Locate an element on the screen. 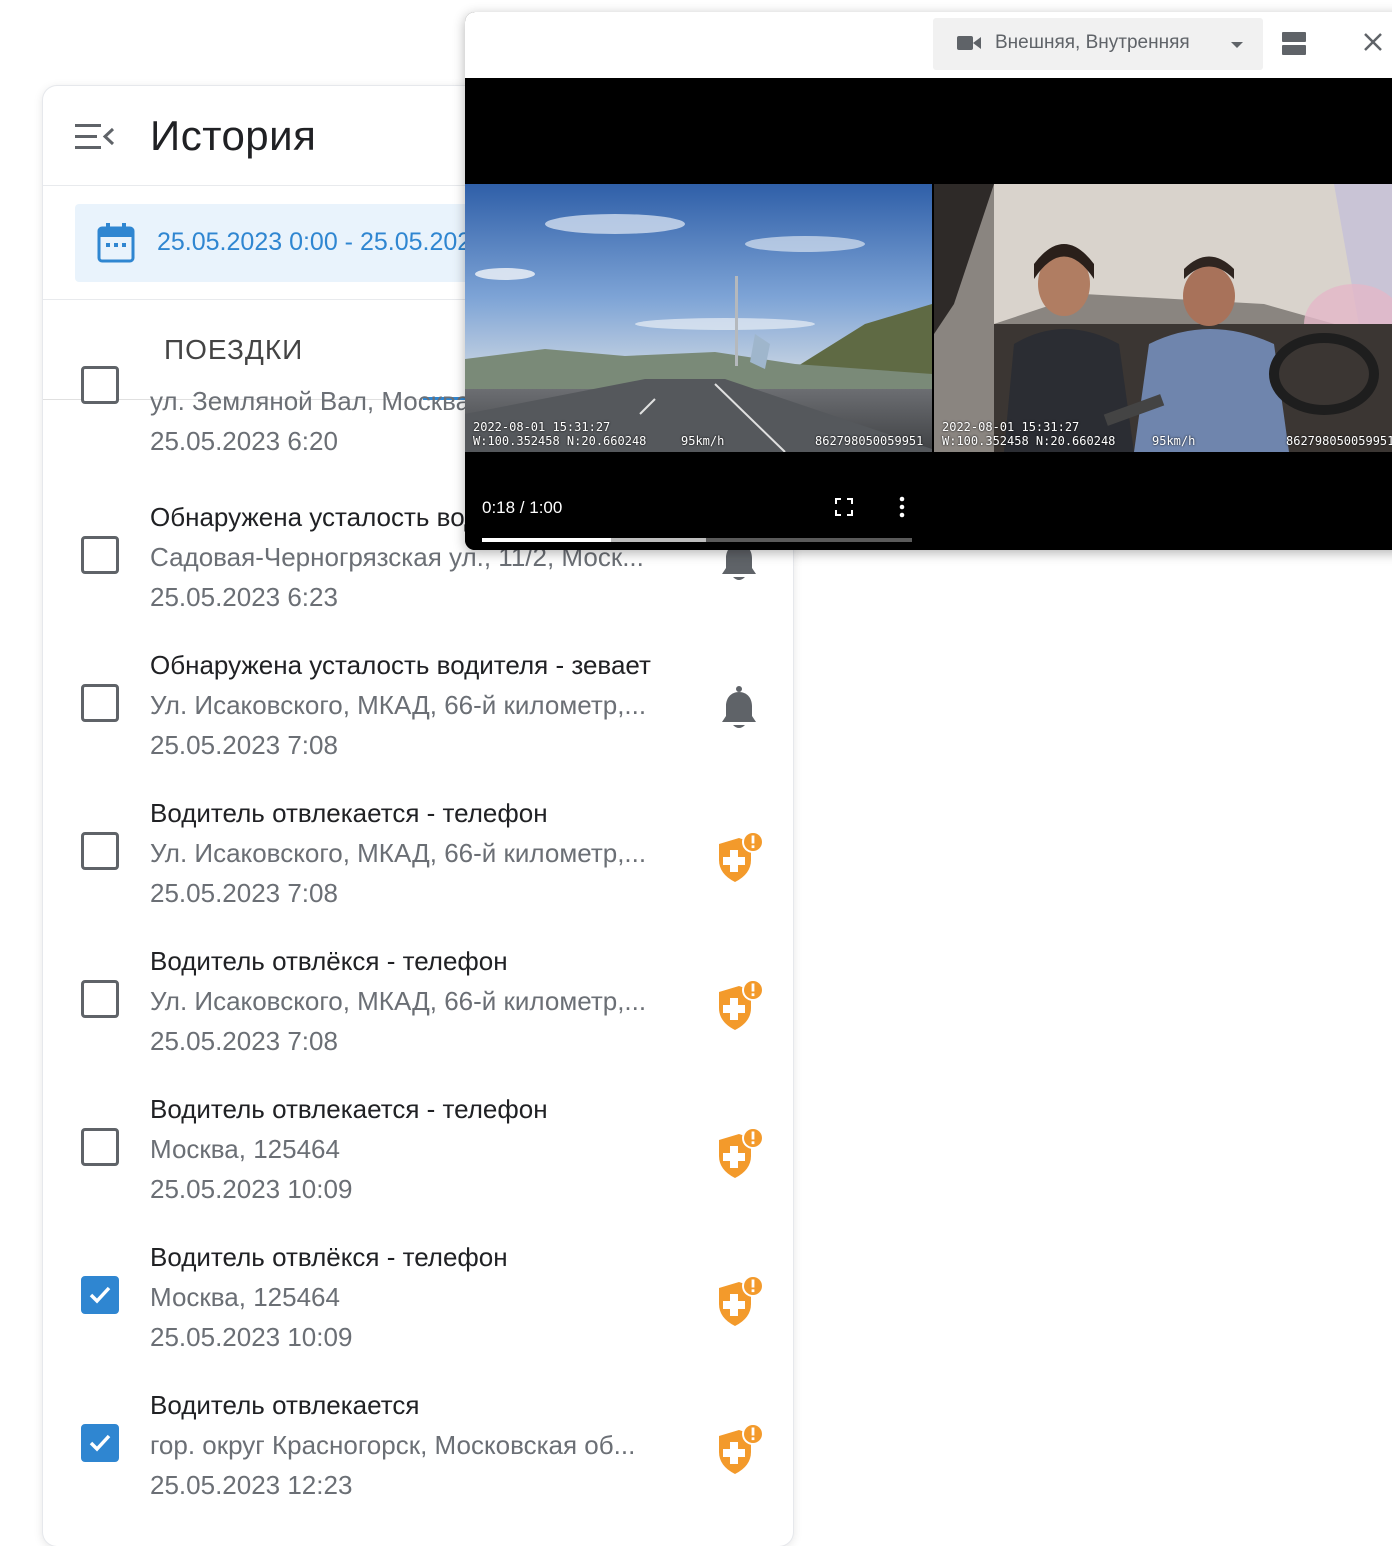 This screenshot has width=1392, height=1546. more-options-icon is located at coordinates (902, 507).